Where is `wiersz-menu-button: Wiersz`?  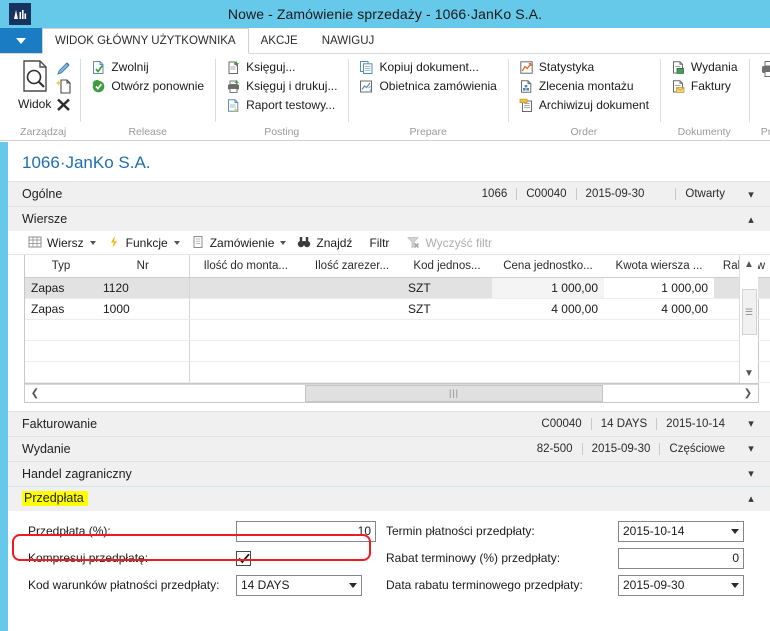 wiersz-menu-button: Wiersz is located at coordinates (63, 242).